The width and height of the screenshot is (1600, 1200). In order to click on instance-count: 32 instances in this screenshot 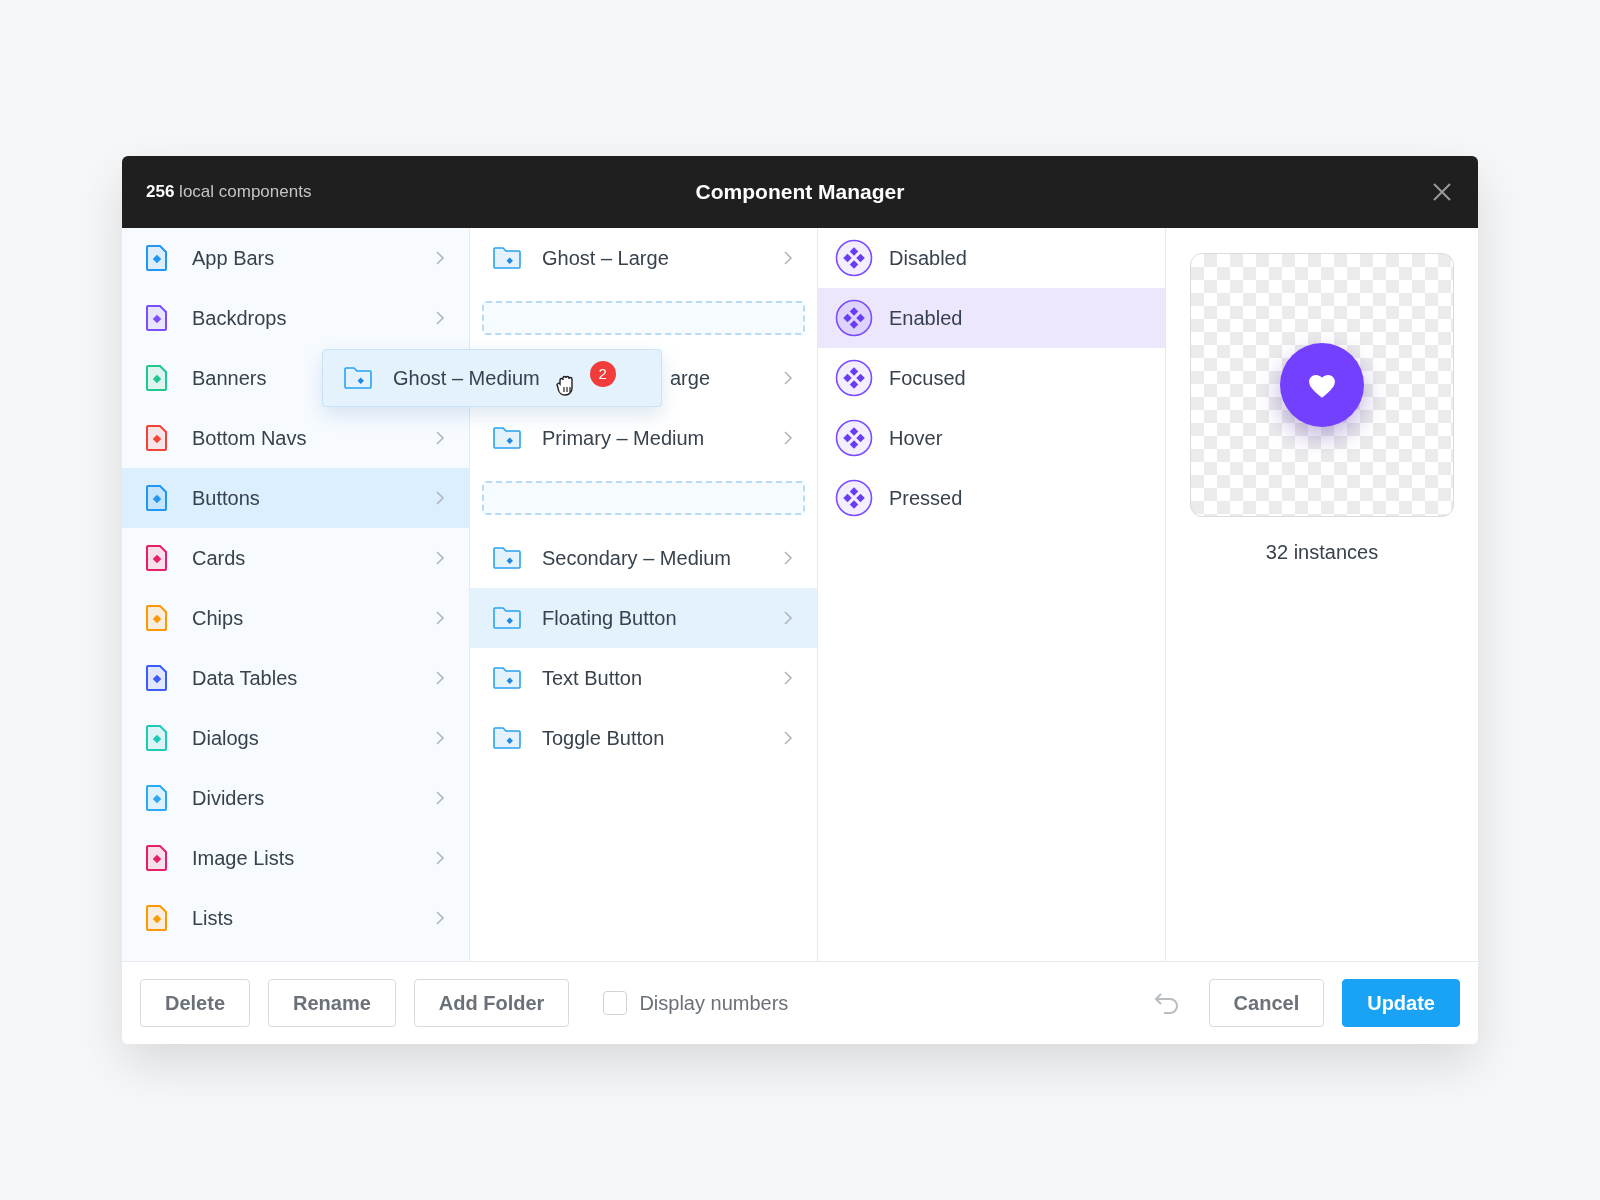, I will do `click(1322, 552)`.